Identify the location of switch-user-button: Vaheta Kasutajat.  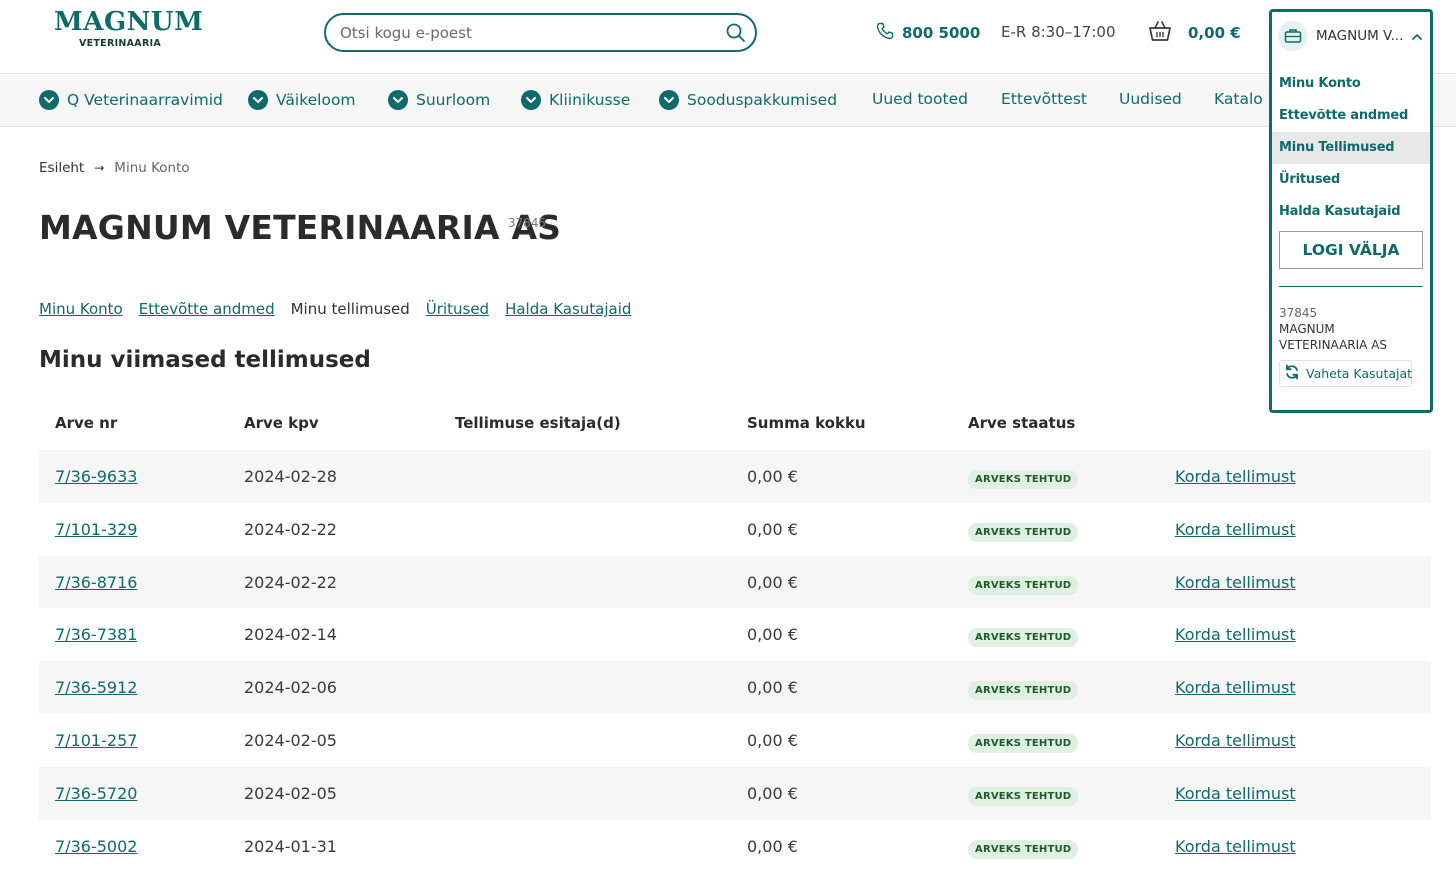
(1345, 373).